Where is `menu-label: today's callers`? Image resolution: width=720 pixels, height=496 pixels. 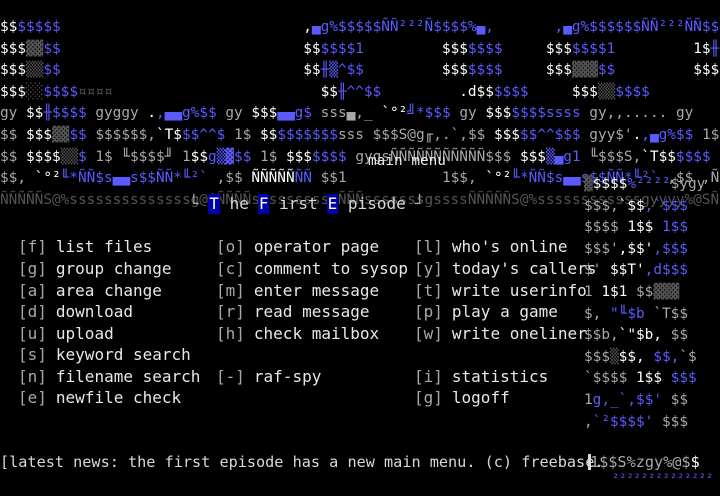 menu-label: today's callers is located at coordinates (524, 268).